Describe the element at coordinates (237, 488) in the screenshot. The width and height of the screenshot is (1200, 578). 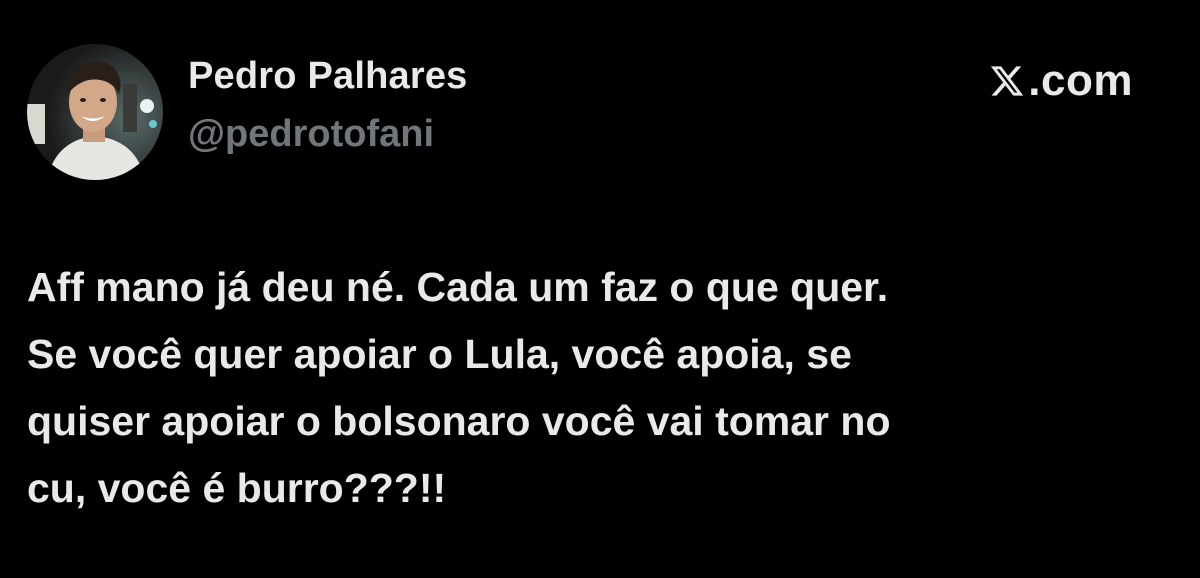
I see `tweet-line: cu, você é burro???!!` at that location.